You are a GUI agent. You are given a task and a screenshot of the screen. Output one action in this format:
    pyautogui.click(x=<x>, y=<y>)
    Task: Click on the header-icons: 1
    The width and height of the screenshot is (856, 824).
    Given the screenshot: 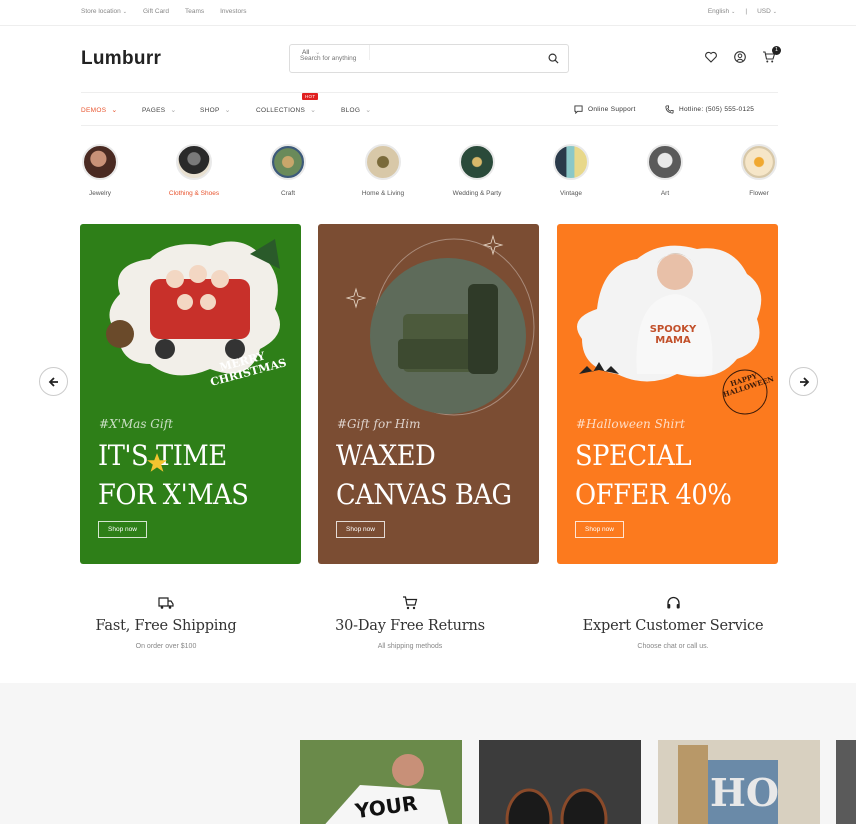 What is the action you would take?
    pyautogui.click(x=742, y=55)
    